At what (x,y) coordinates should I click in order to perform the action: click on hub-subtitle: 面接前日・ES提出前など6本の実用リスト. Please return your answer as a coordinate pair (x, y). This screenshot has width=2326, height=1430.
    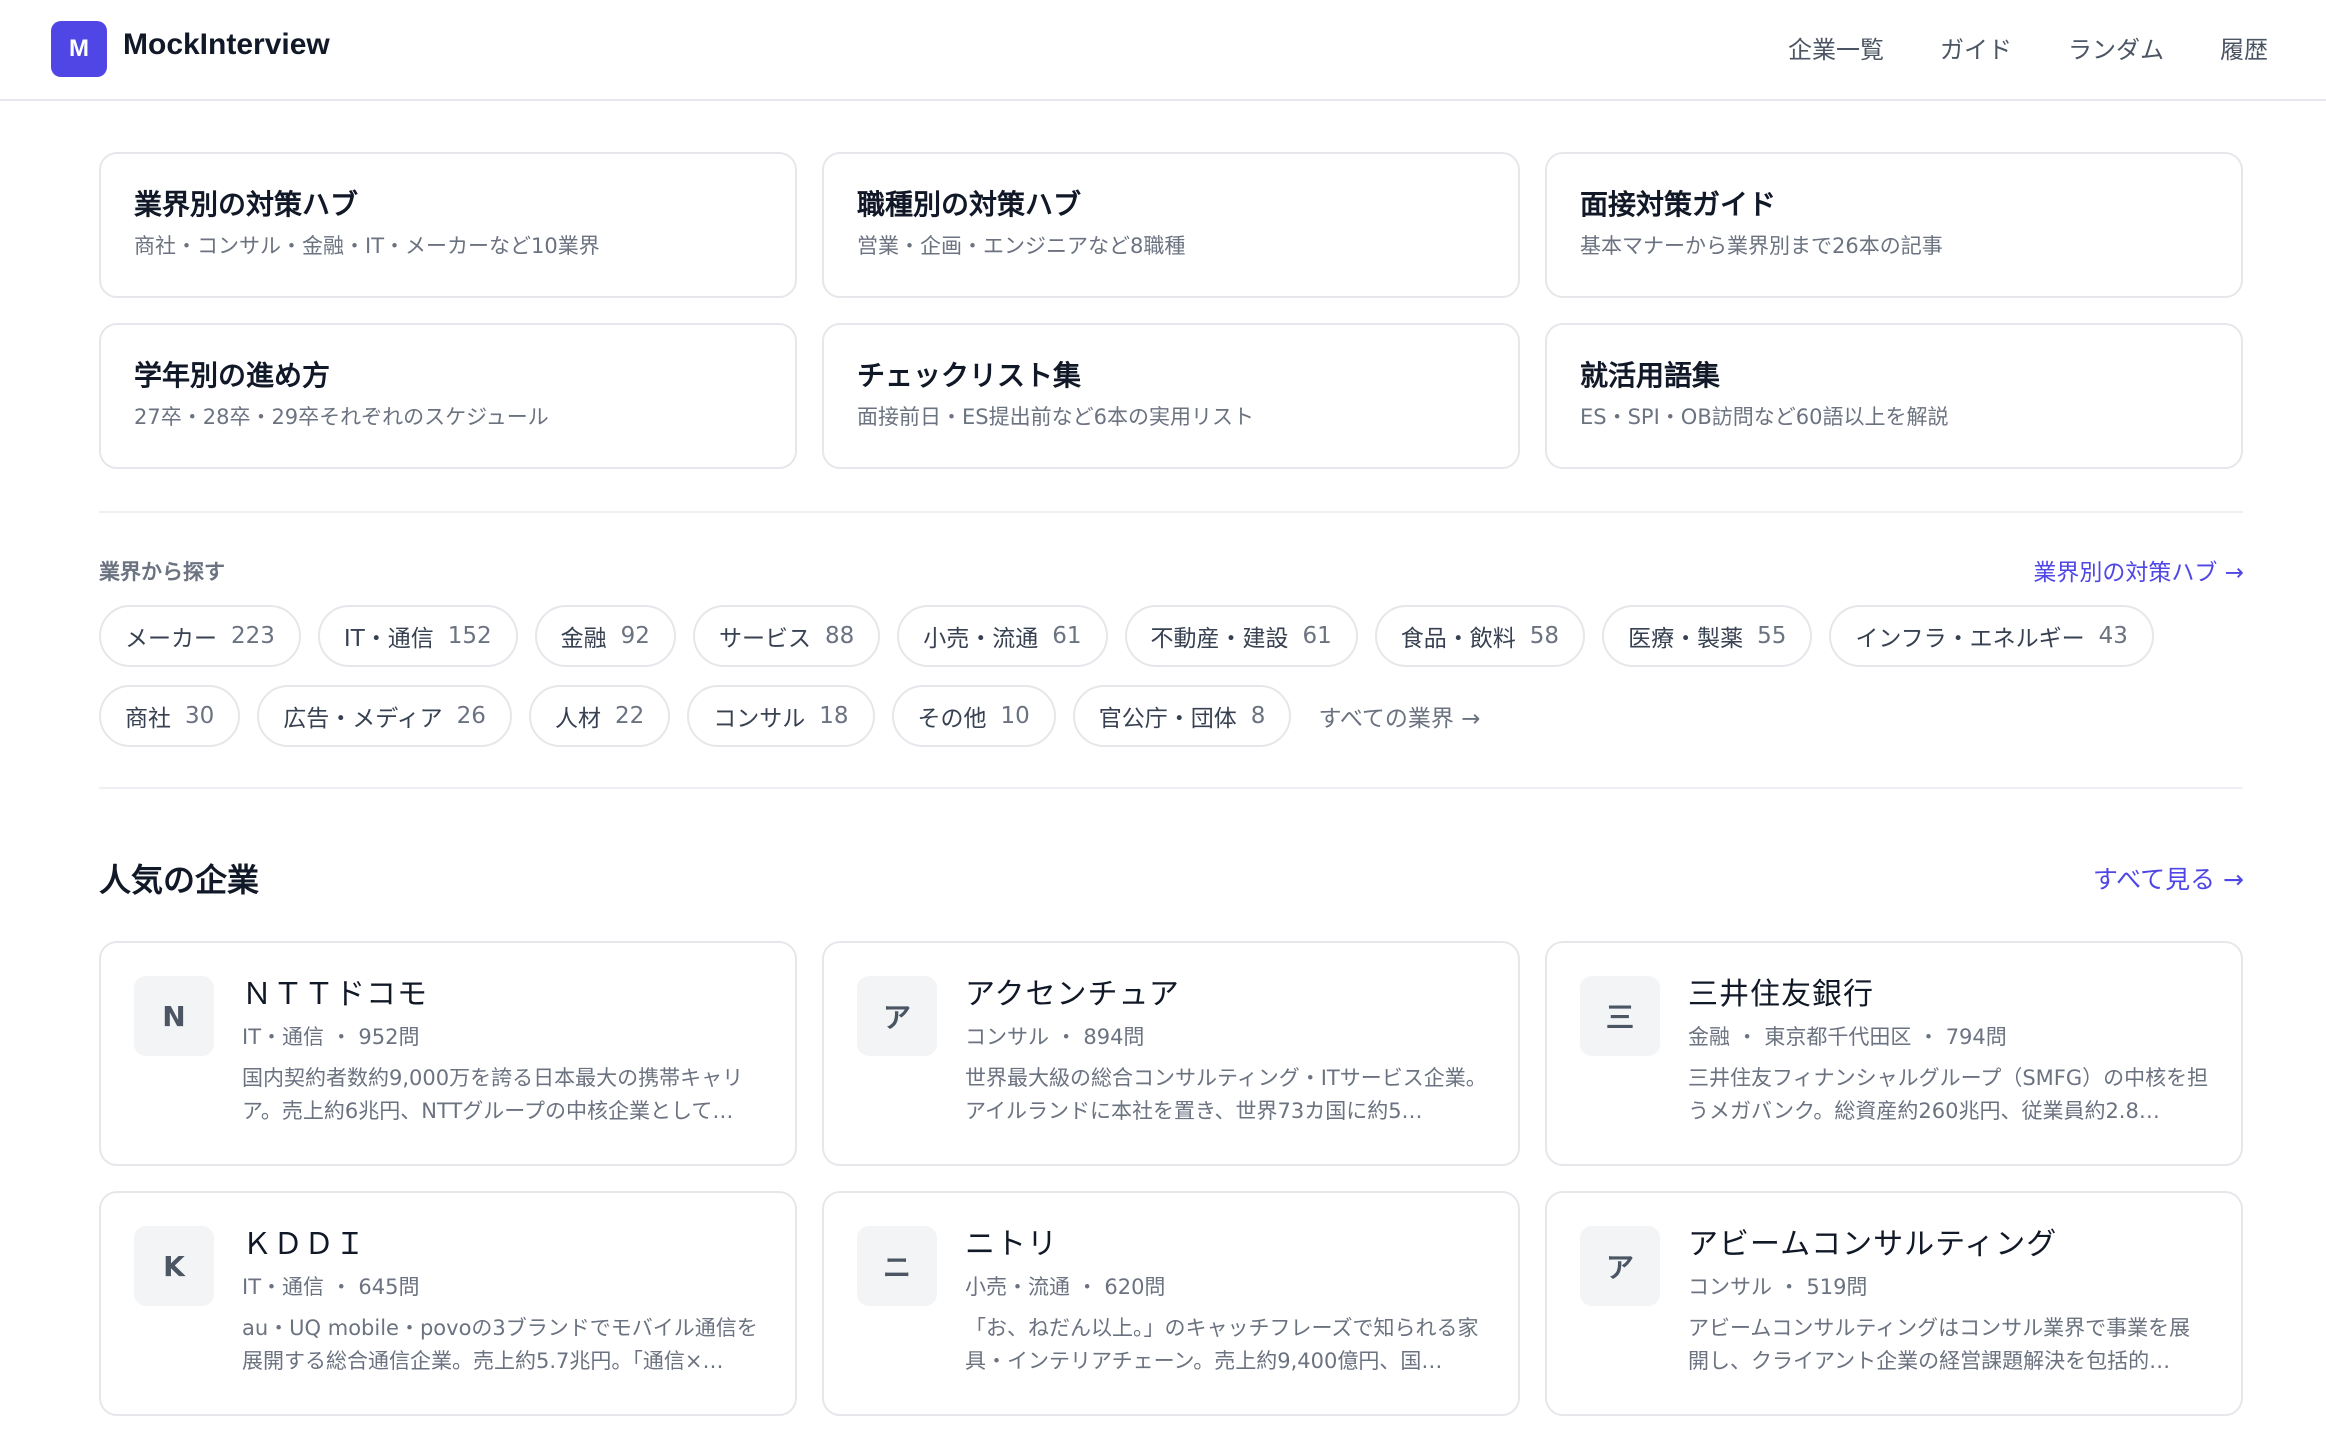
    Looking at the image, I should click on (1055, 416).